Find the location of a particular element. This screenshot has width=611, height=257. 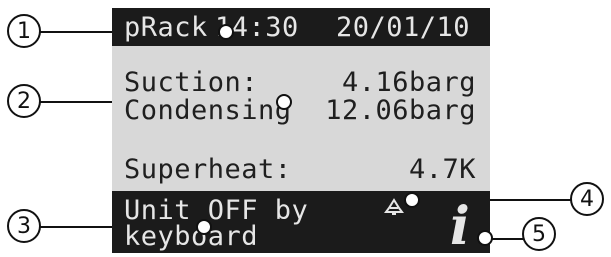

status-line-1: Unit OFF by is located at coordinates (216, 210).